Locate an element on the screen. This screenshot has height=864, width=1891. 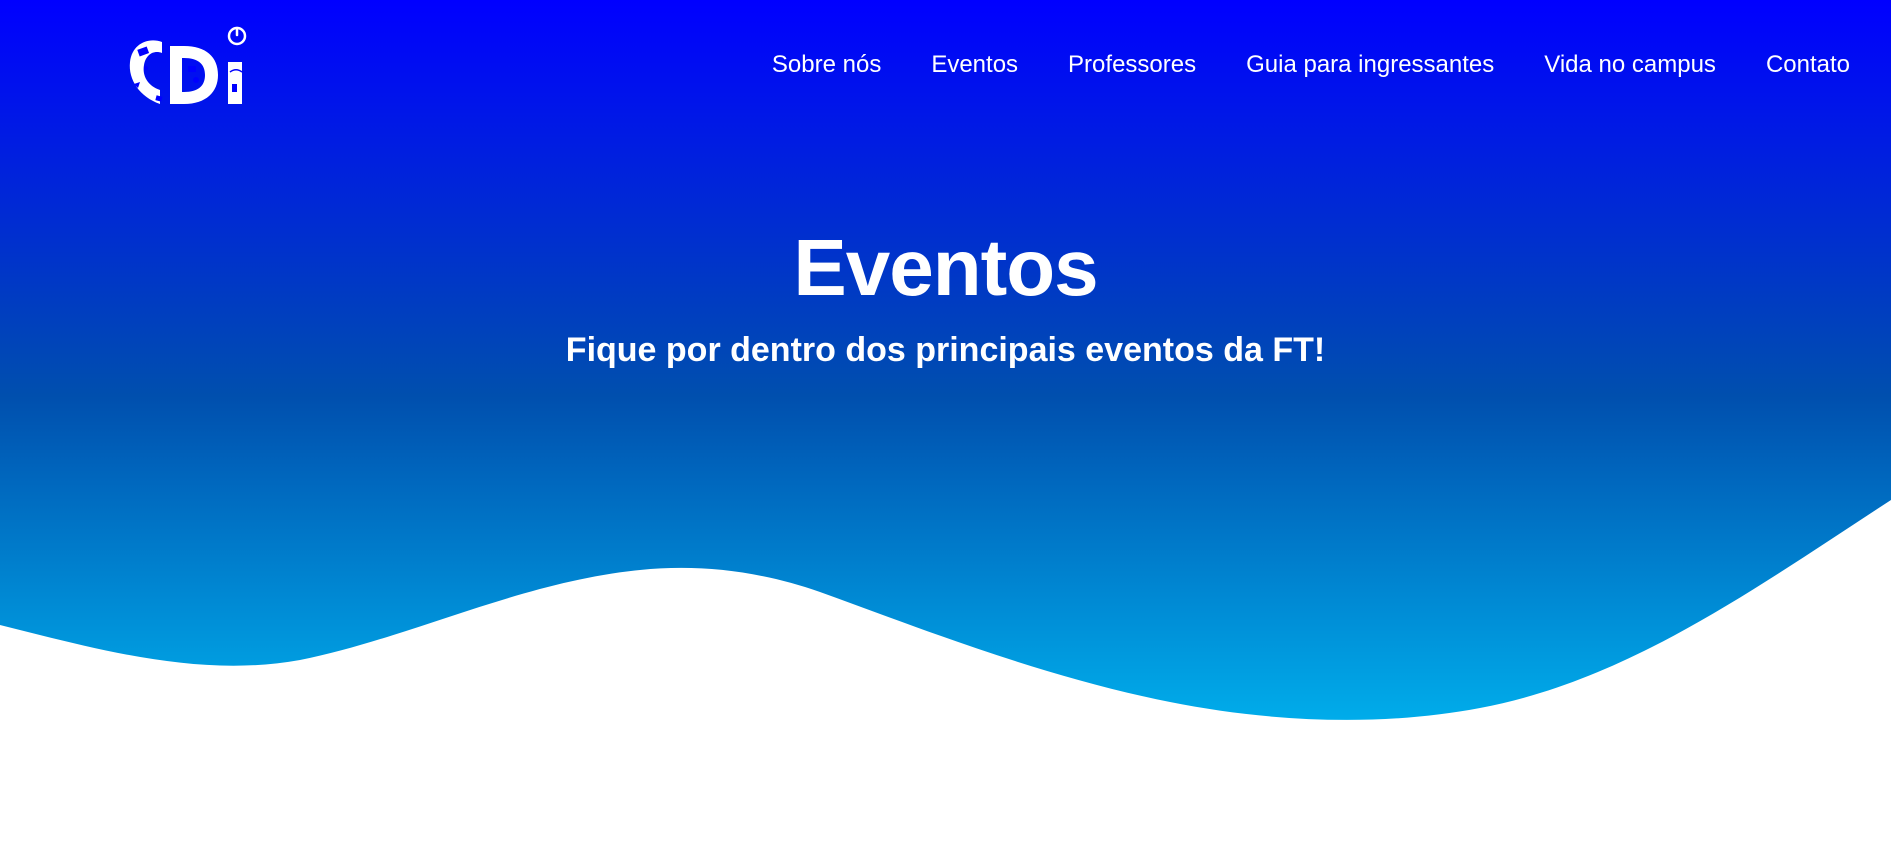
nav-item-contato: Contato is located at coordinates (1808, 65).